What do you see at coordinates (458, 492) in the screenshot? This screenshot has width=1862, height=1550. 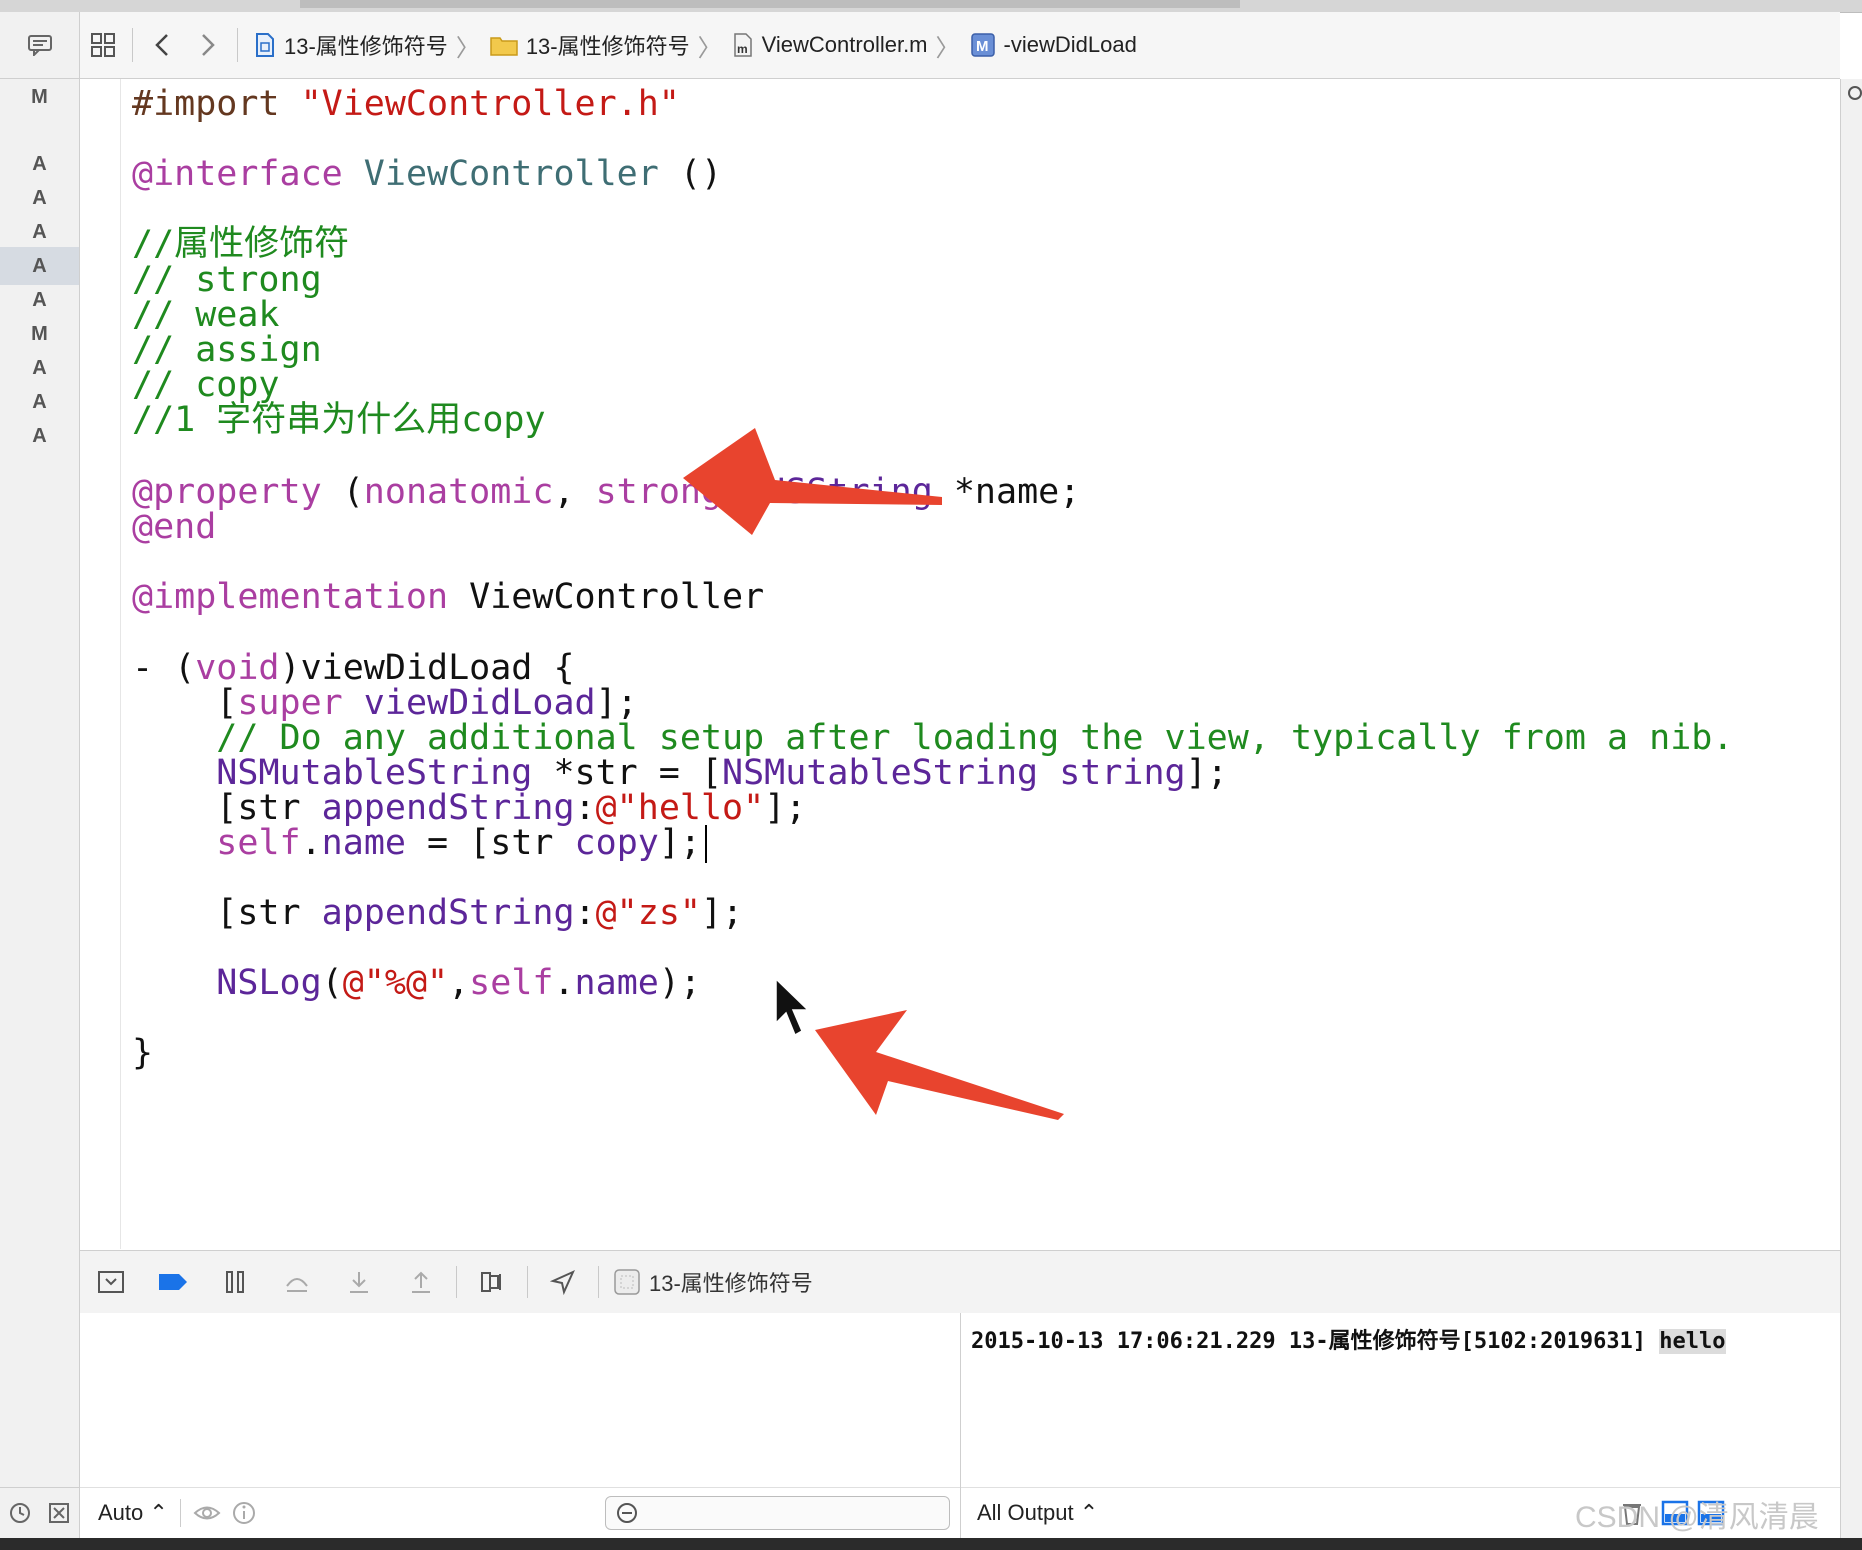 I see `code-token: nonatomic` at bounding box center [458, 492].